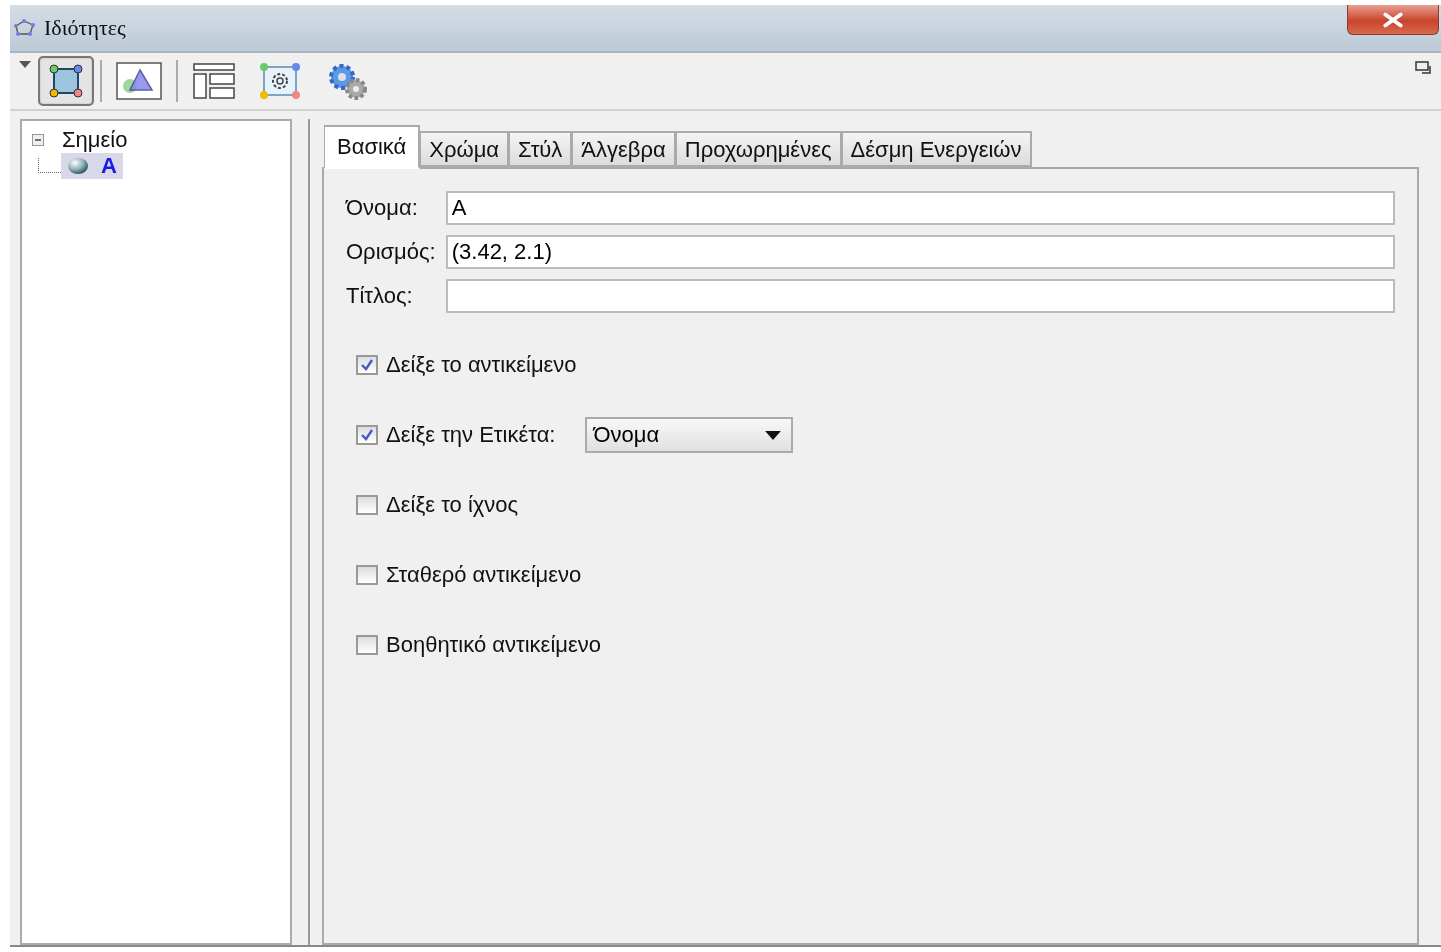 The height and width of the screenshot is (952, 1441). What do you see at coordinates (452, 505) in the screenshot?
I see `checkbox-label: Δείξε το ίχνος` at bounding box center [452, 505].